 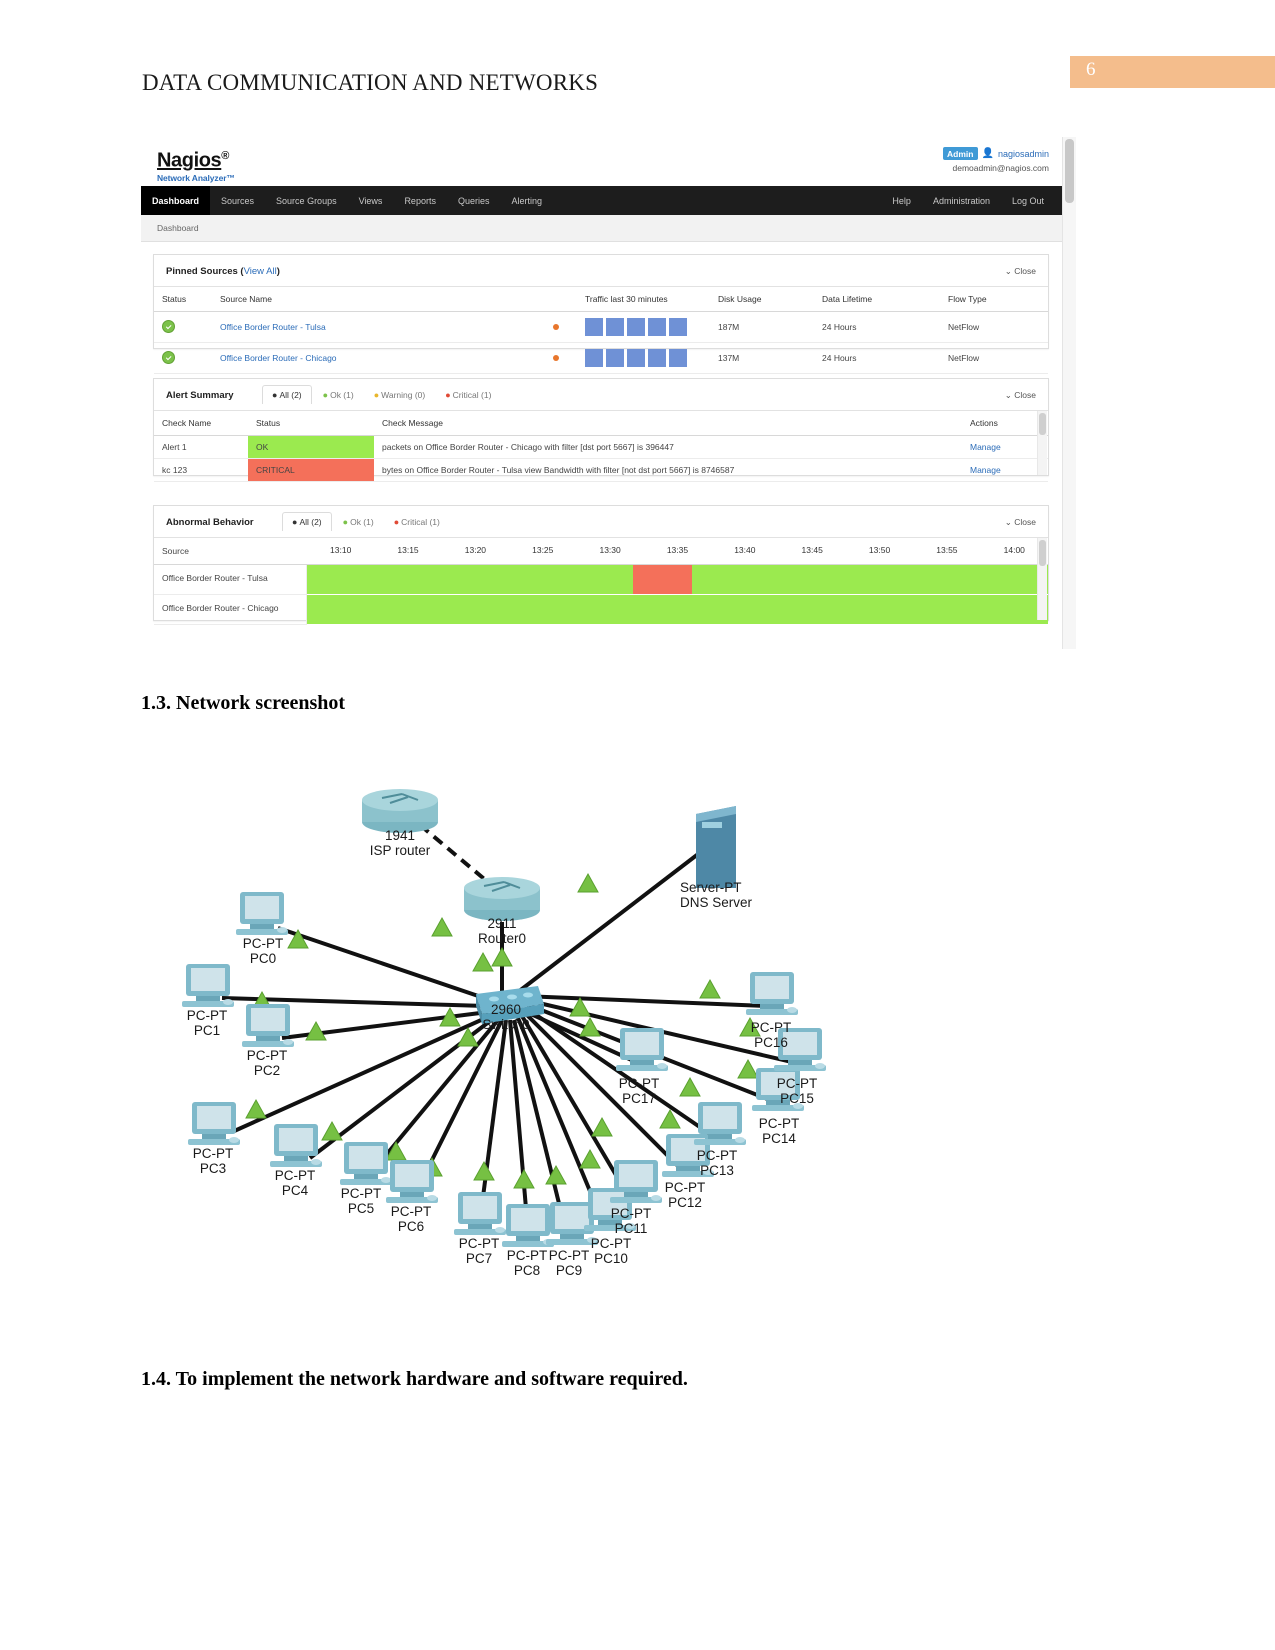 I want to click on nav-item-dashboard: Dashboard, so click(x=176, y=200).